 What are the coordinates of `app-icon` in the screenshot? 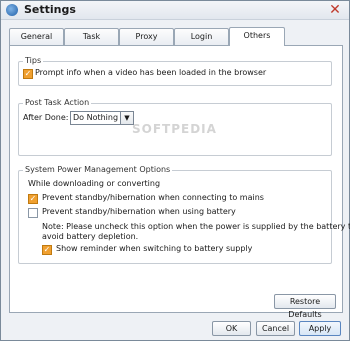 It's located at (12, 10).